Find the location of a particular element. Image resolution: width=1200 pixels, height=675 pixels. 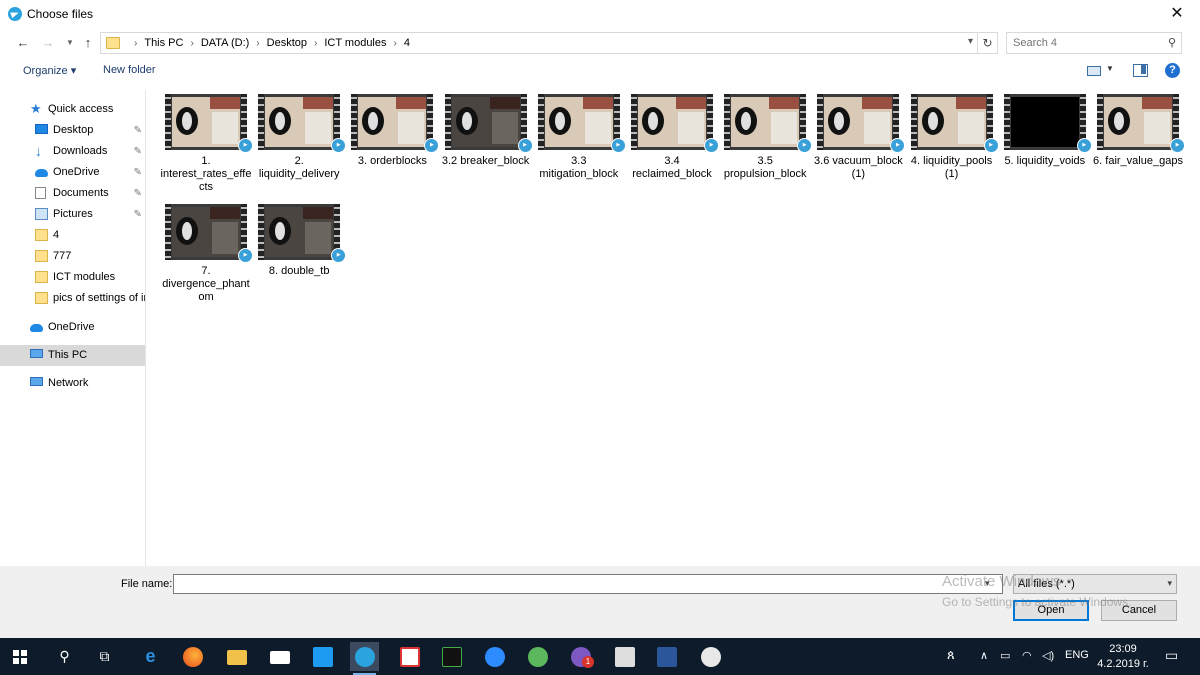

file-item: ▶ 3. orderblocks is located at coordinates (393, 131).